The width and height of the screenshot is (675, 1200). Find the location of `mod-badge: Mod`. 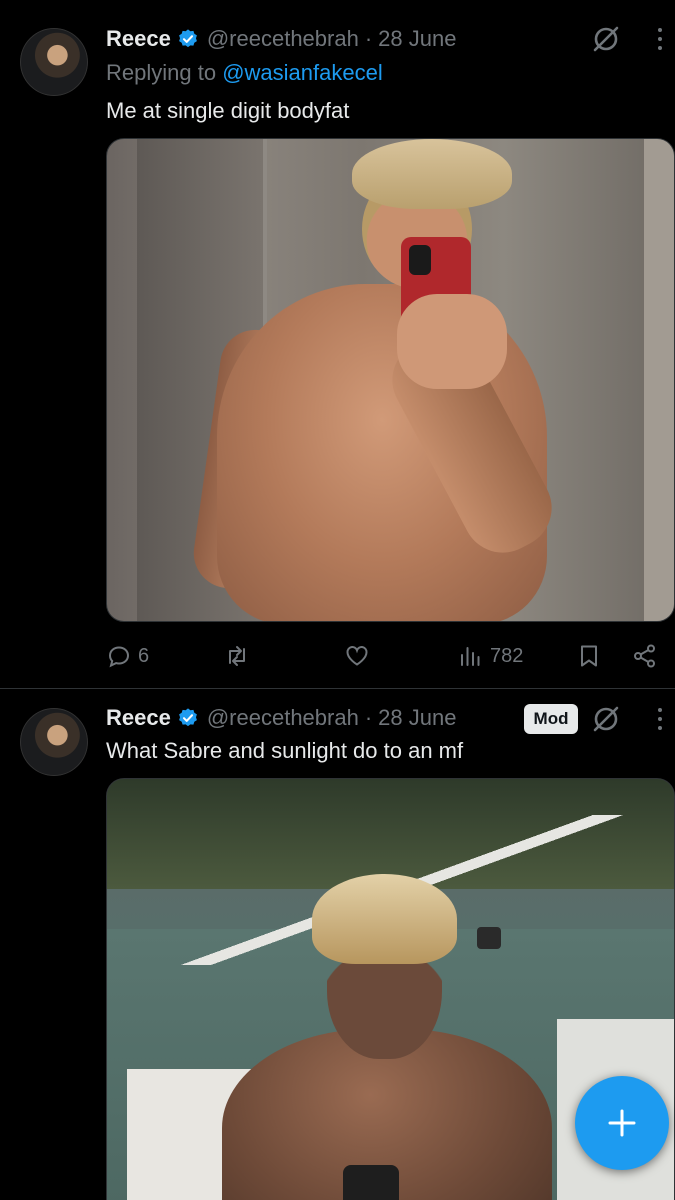

mod-badge: Mod is located at coordinates (551, 719).